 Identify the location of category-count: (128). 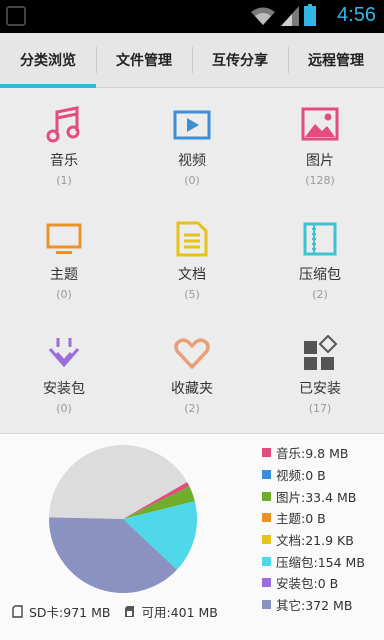
(320, 180).